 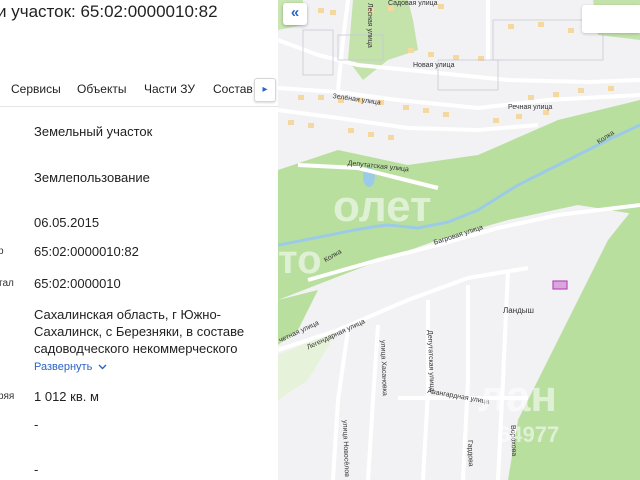 I want to click on map-label-street: Гардова, so click(x=470, y=453).